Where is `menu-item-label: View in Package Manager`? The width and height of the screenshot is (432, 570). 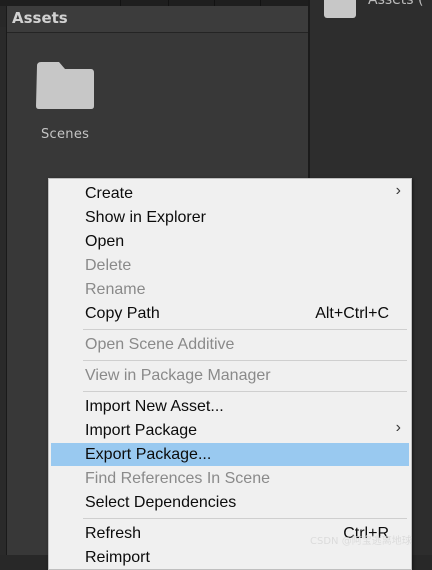 menu-item-label: View in Package Manager is located at coordinates (178, 375).